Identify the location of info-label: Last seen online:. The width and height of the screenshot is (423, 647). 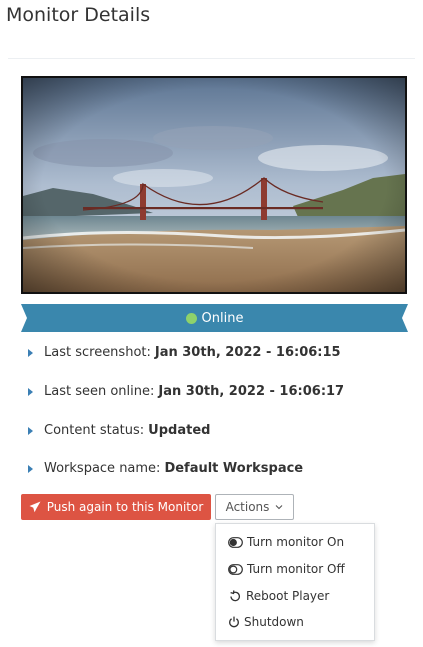
(99, 391).